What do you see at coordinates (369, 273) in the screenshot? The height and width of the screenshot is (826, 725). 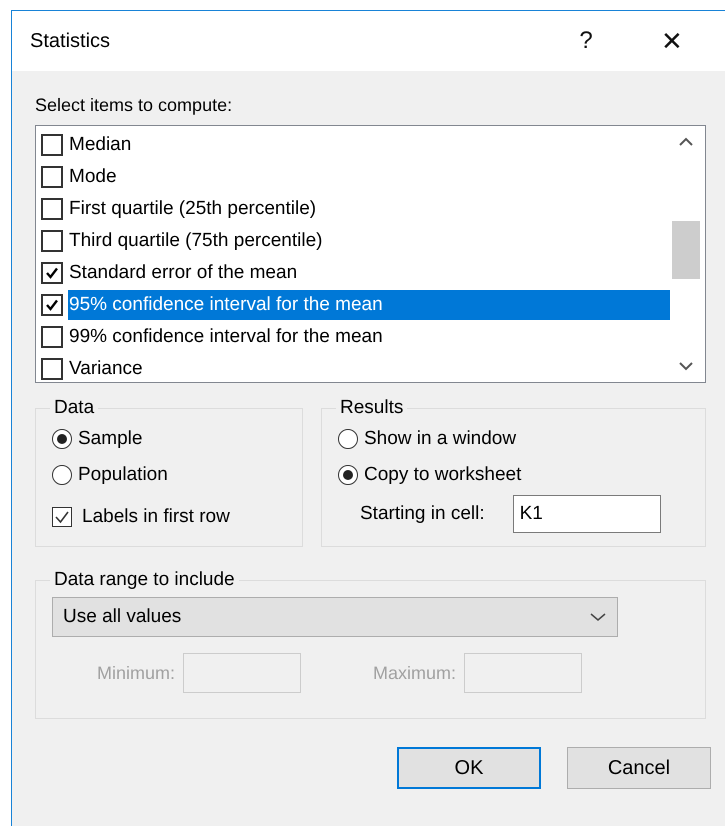 I see `list-item: Standard error of the mean` at bounding box center [369, 273].